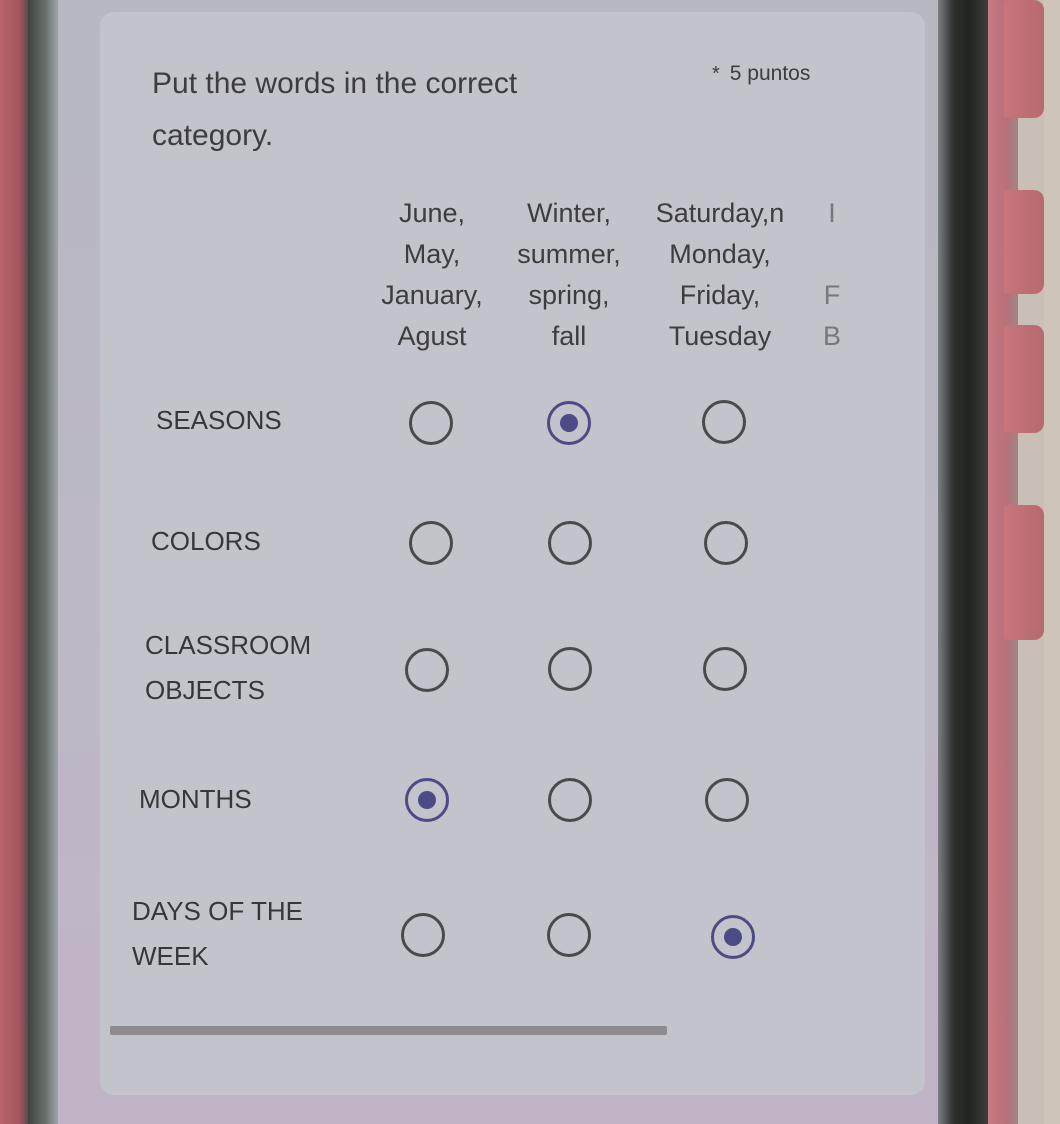 The width and height of the screenshot is (1060, 1124). I want to click on column-header-line: Tuesday, so click(720, 336).